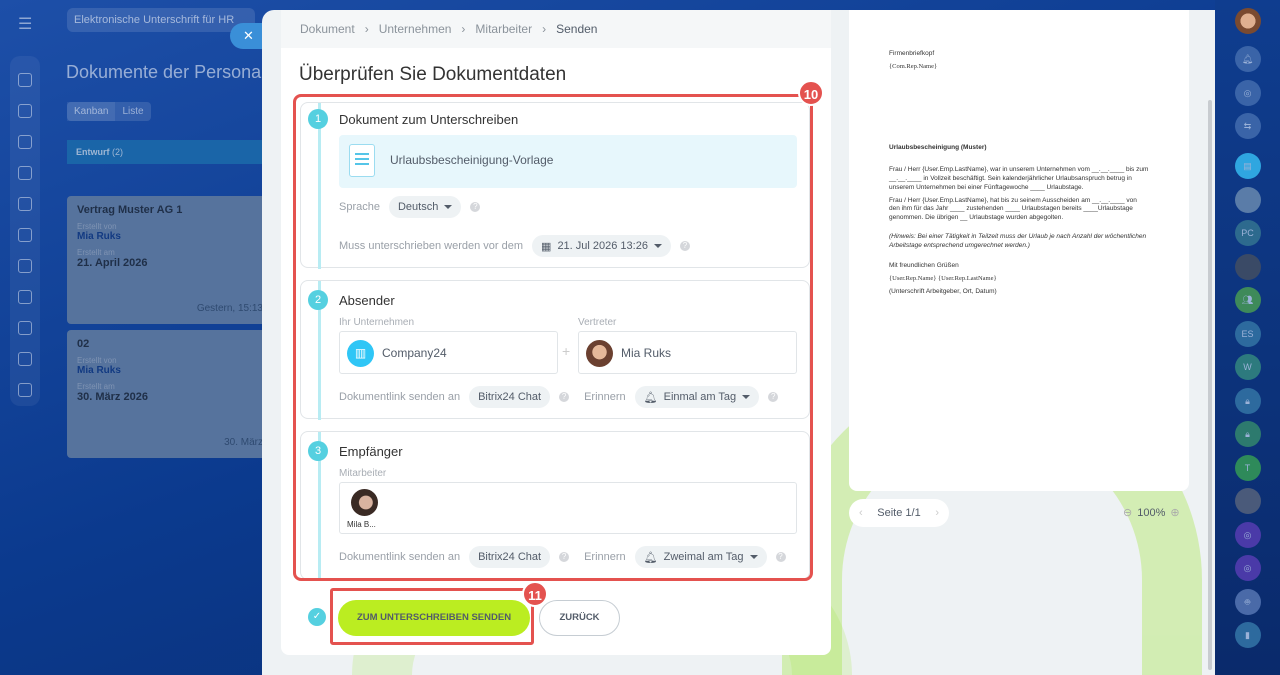 The width and height of the screenshot is (1280, 675). I want to click on timestamp: 30. März, so click(243, 442).